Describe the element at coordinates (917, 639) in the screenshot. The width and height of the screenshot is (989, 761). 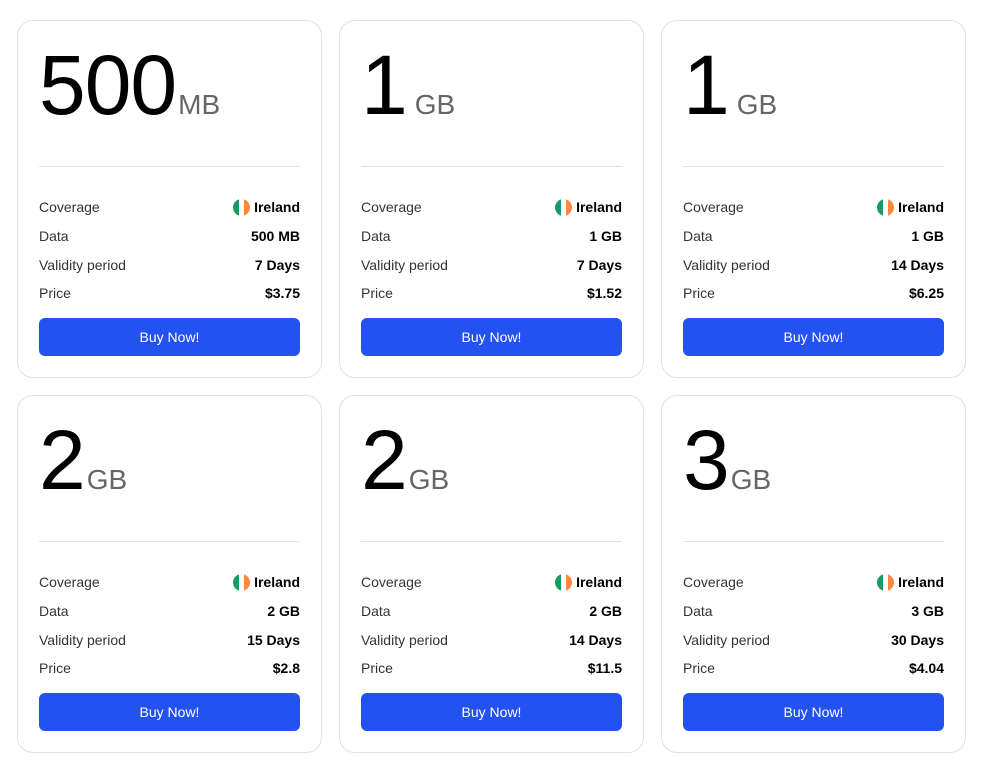
I see `validity-value: 30 Days` at that location.